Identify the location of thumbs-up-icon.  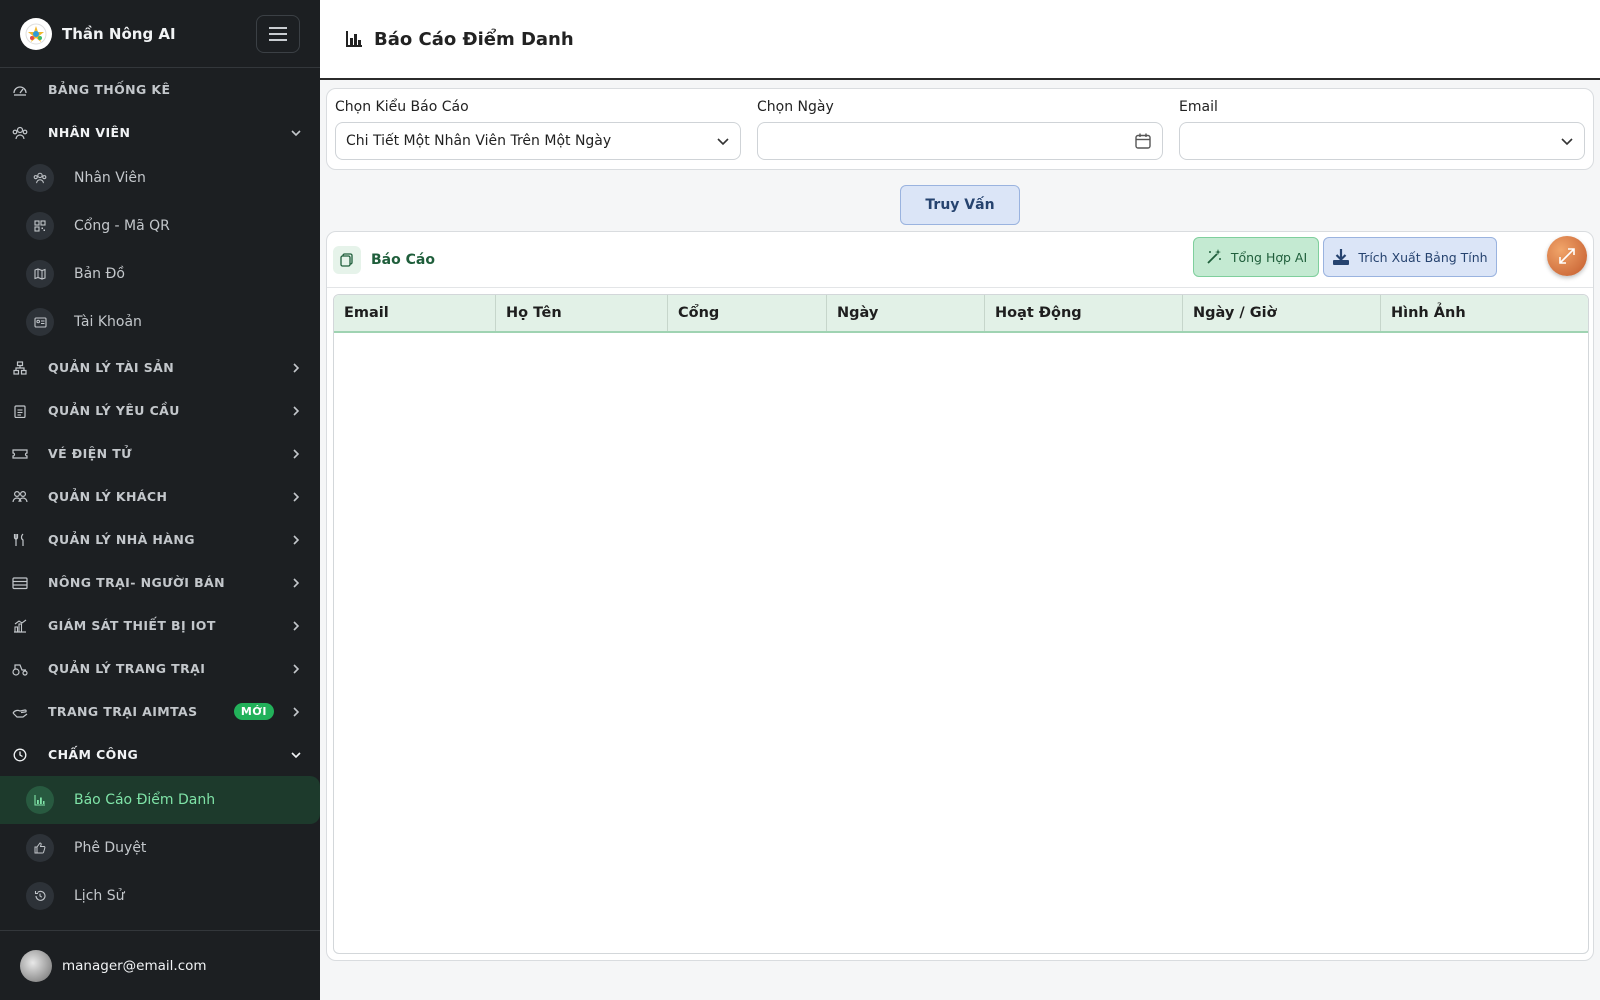
(40, 848).